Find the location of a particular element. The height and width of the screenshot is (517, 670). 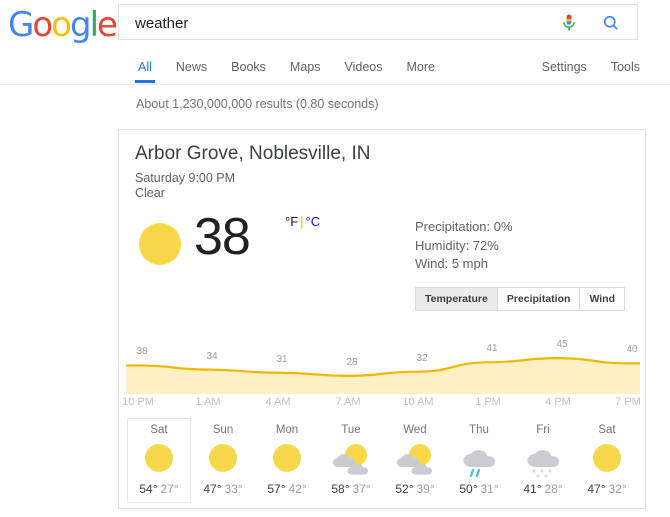

forecast-day-temps: 54° 27° is located at coordinates (159, 489).